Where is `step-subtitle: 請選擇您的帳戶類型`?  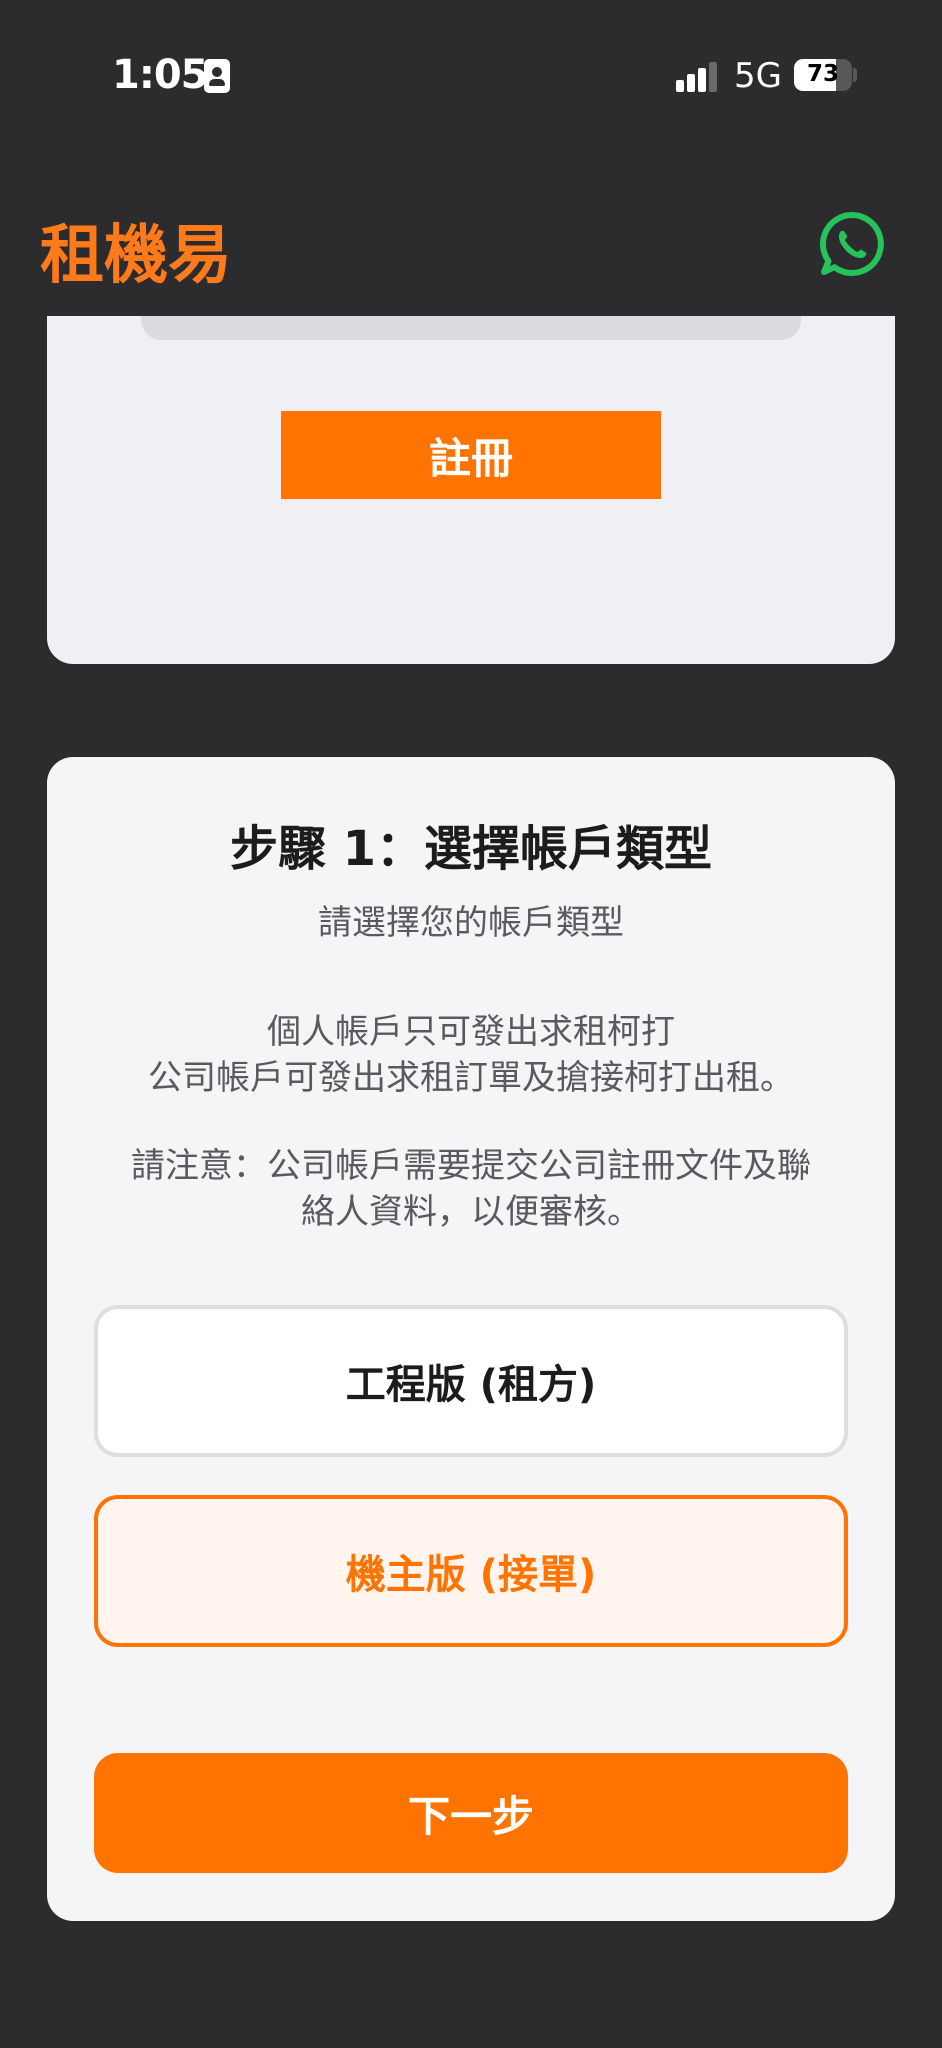
step-subtitle: 請選擇您的帳戶類型 is located at coordinates (471, 923).